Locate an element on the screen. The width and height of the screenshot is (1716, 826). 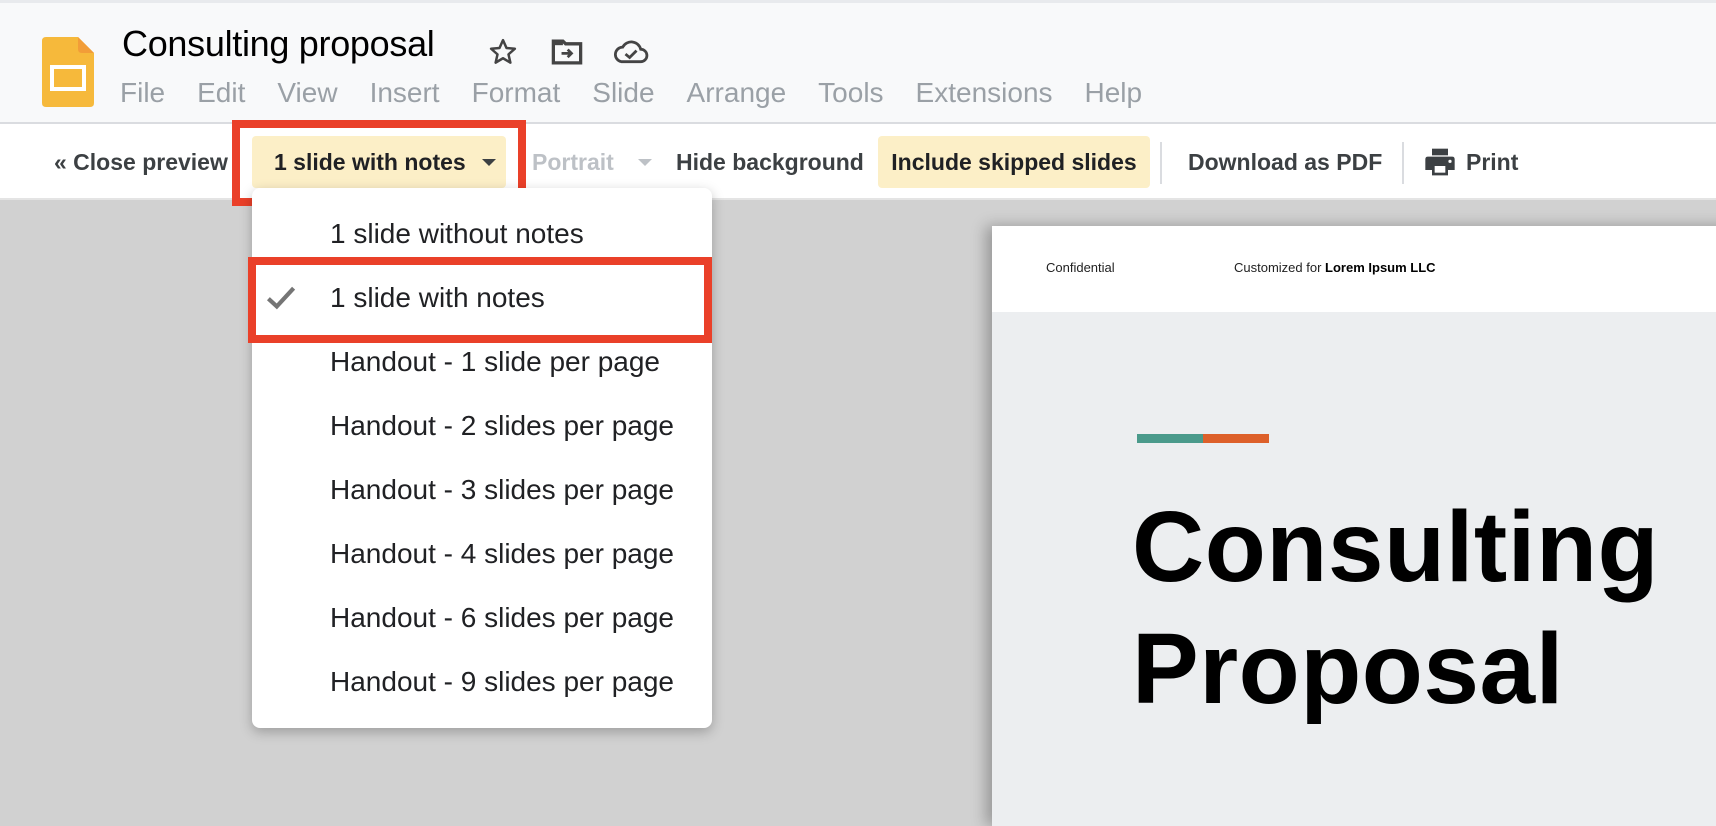
layout-option-handout-3: Handout - 3 slides per page is located at coordinates (482, 490).